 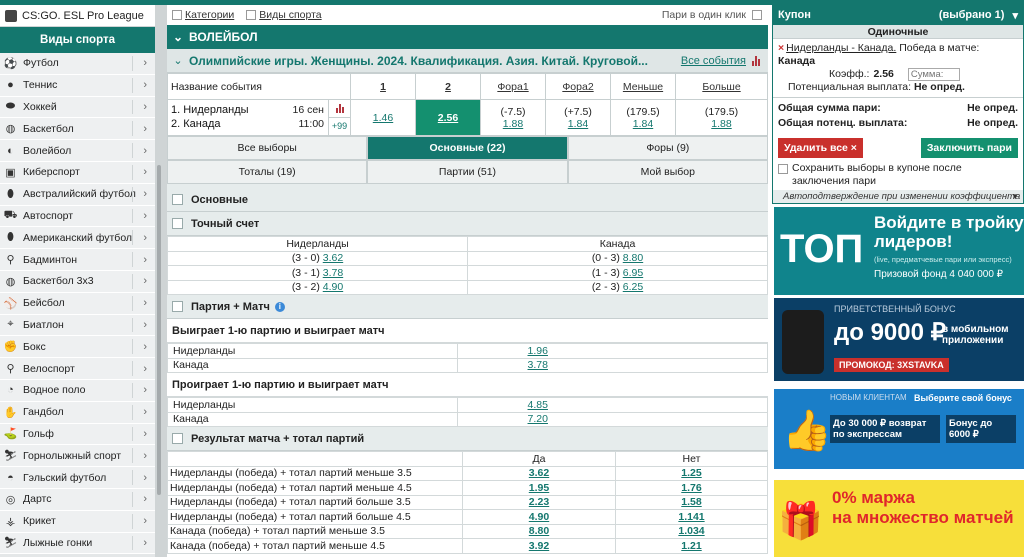 I want to click on coupon-match: Нидерланды - Канада., so click(x=841, y=48).